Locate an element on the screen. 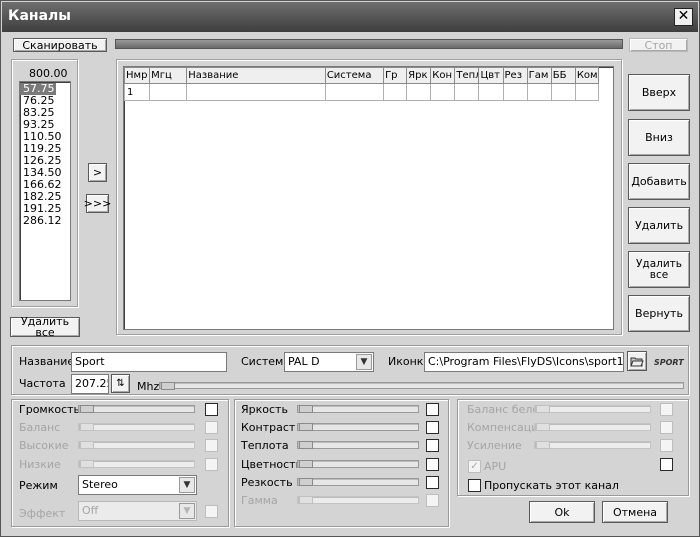 The image size is (700, 537). table-cell: 1 is located at coordinates (137, 92).